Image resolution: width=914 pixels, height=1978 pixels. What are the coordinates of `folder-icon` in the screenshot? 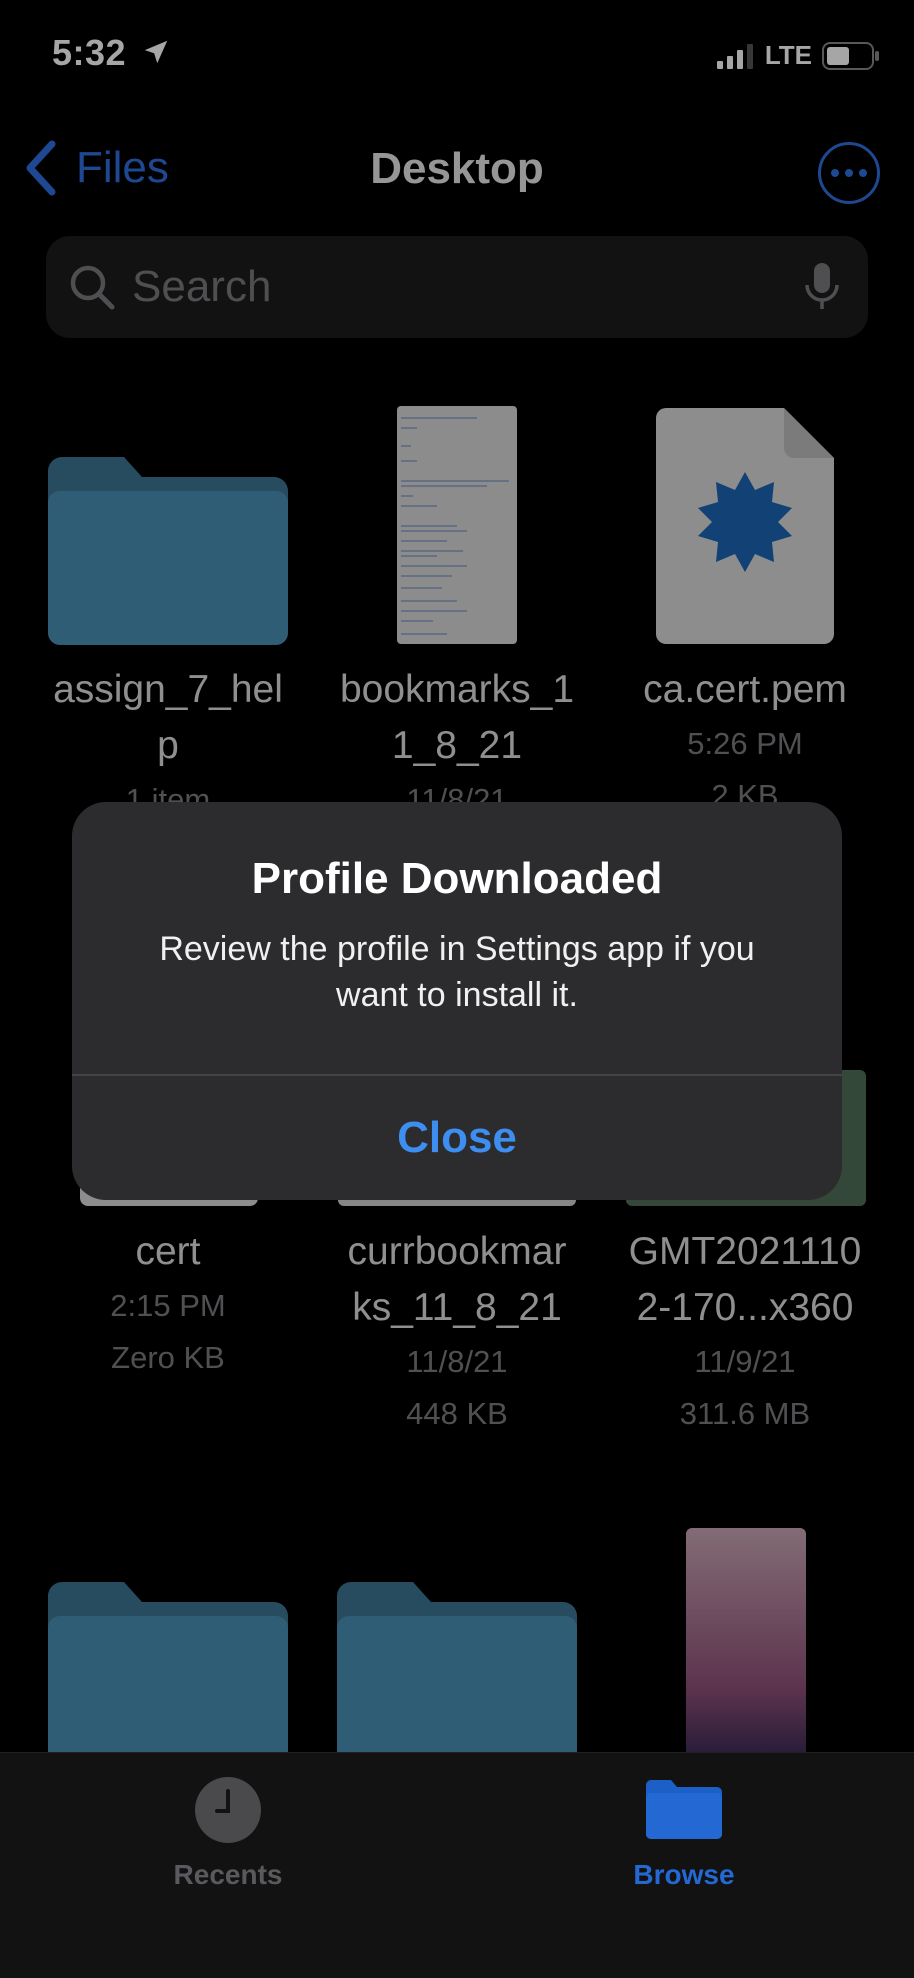 It's located at (684, 1809).